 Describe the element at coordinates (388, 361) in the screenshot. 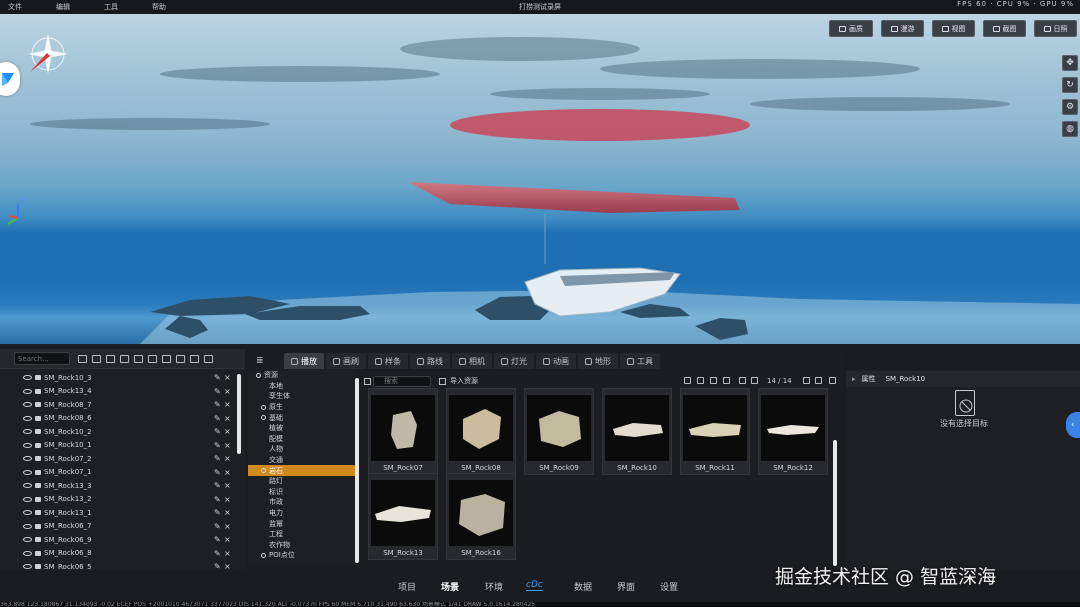

I see `tab-2: 样条` at that location.